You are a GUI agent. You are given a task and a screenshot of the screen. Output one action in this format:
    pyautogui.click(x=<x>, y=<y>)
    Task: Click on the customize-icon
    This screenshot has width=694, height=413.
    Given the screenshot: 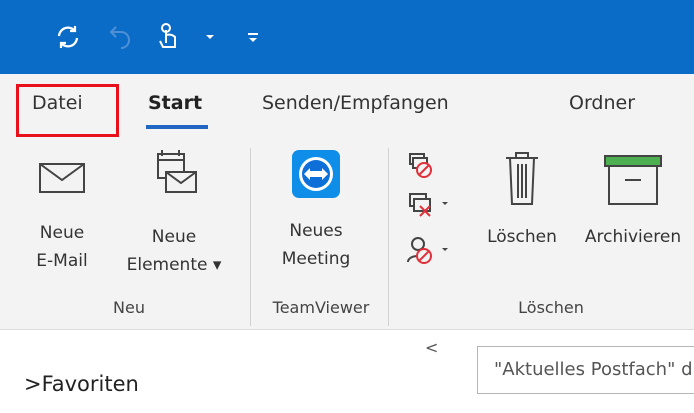 What is the action you would take?
    pyautogui.click(x=253, y=37)
    